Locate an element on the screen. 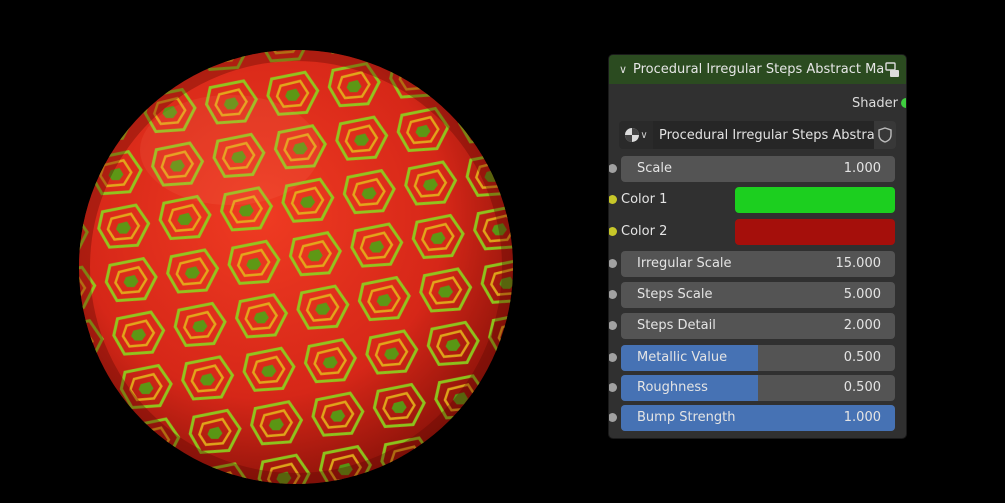 The width and height of the screenshot is (1005, 503). bump-strength-slider: Bump Strength 1.000 is located at coordinates (758, 418).